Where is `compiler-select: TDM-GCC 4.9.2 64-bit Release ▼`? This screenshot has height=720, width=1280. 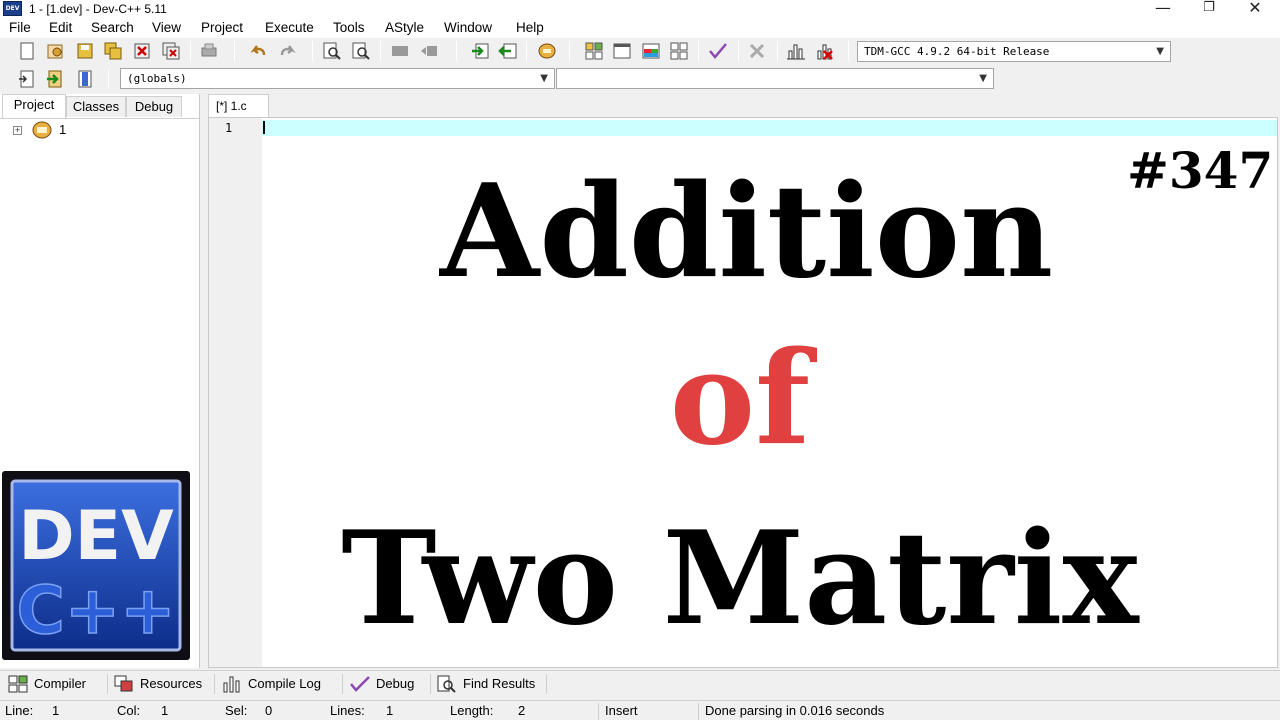 compiler-select: TDM-GCC 4.9.2 64-bit Release ▼ is located at coordinates (1014, 51).